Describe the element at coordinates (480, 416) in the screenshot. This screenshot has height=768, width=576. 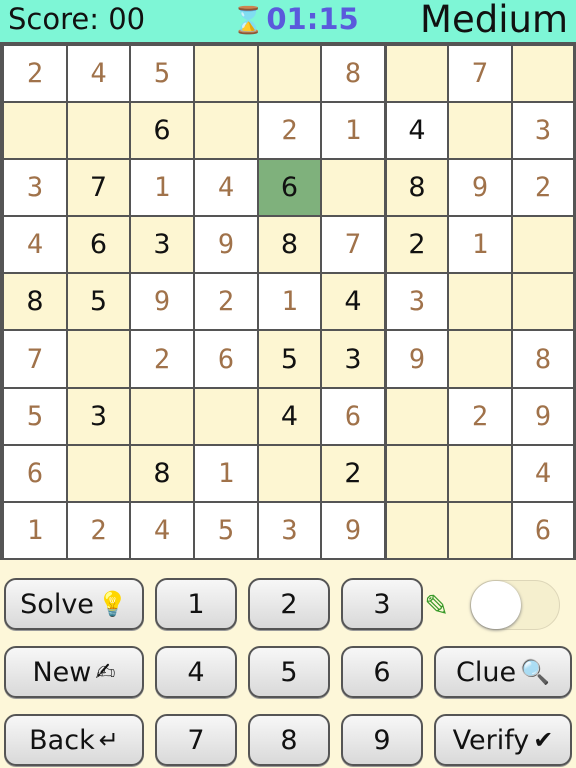
I see `sudoku-cell-r7c8: 2` at that location.